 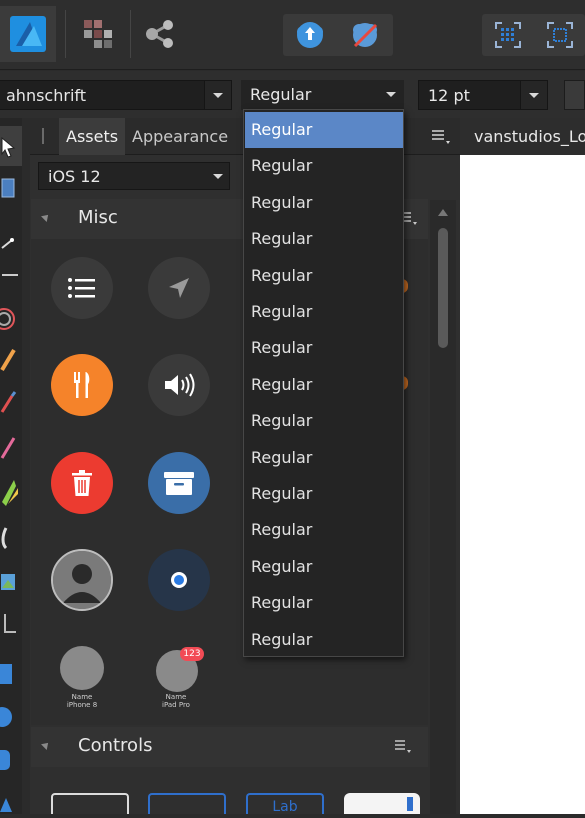 What do you see at coordinates (82, 580) in the screenshot?
I see `contact-avatar-icon` at bounding box center [82, 580].